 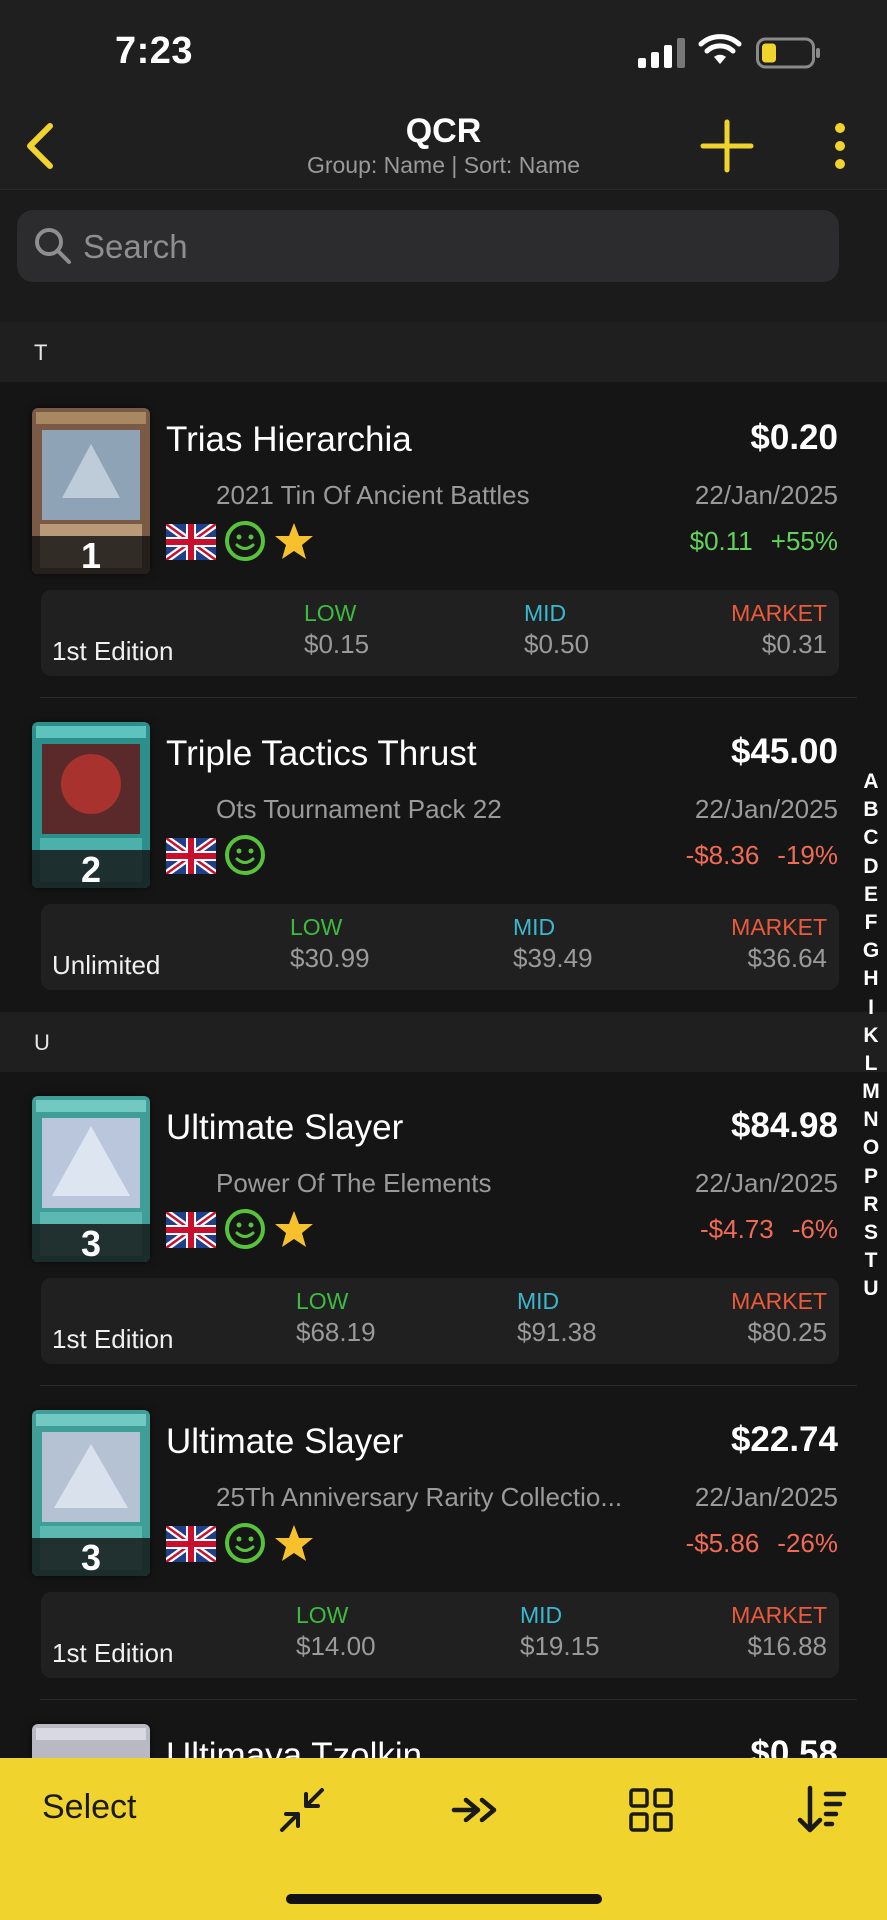 I want to click on quantity-badge: 1, so click(x=91, y=555).